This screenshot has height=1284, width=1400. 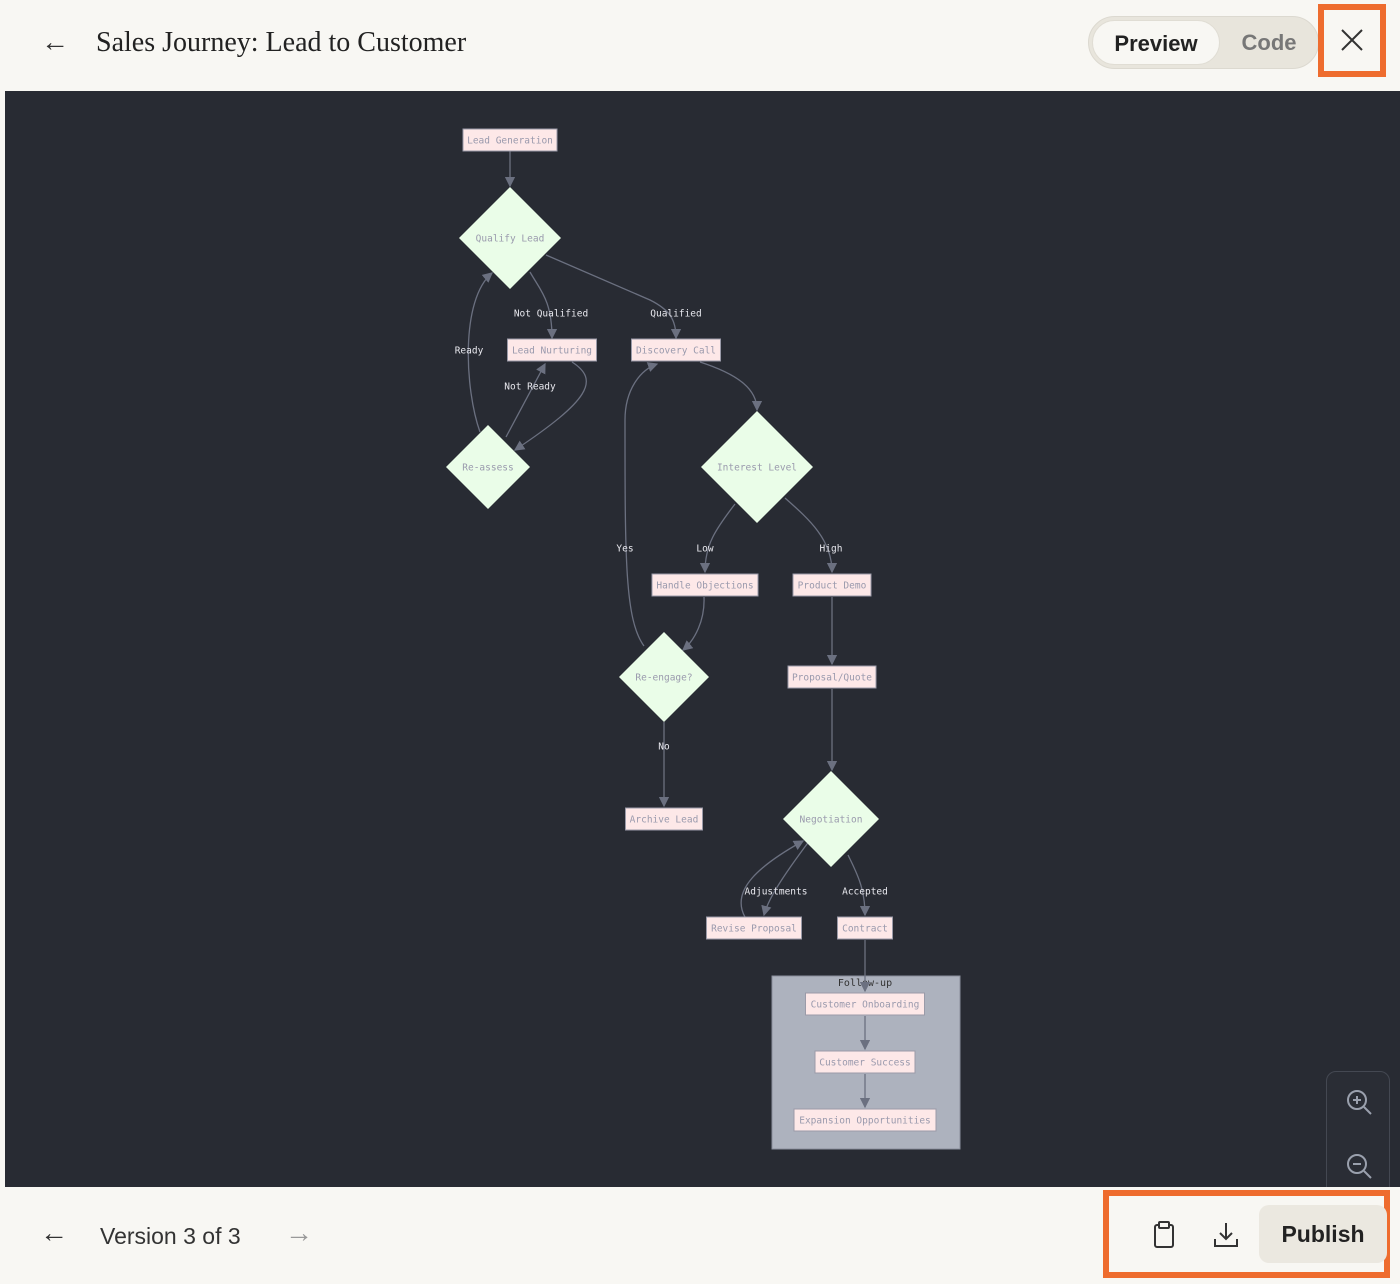 What do you see at coordinates (57, 43) in the screenshot?
I see `back-arrow-icon: ←` at bounding box center [57, 43].